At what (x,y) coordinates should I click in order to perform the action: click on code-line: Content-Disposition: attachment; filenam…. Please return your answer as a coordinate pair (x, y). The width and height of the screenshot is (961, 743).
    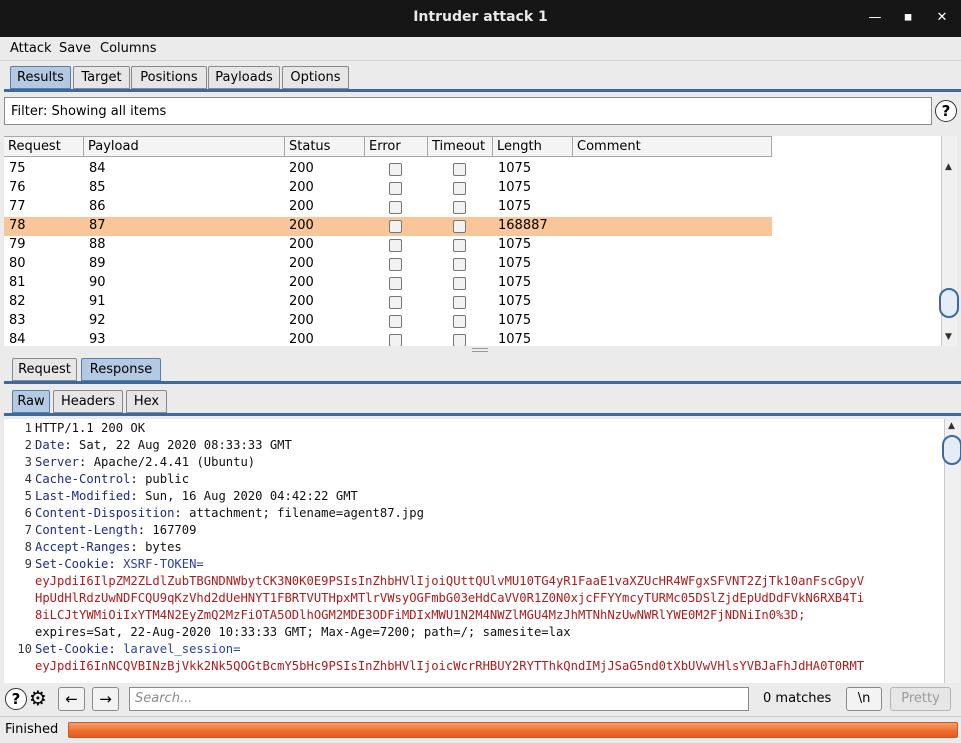
    Looking at the image, I should click on (229, 513).